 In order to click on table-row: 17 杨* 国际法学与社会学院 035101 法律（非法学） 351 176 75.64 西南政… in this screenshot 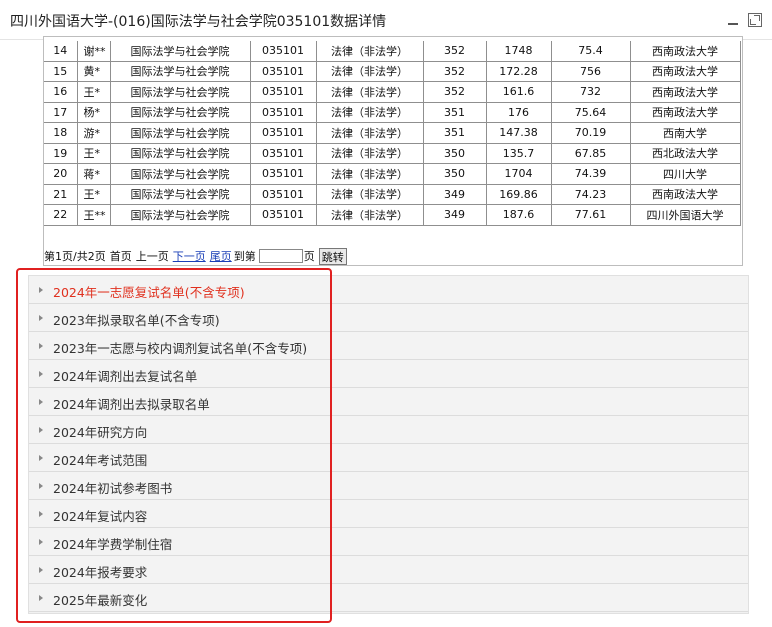, I will do `click(392, 112)`.